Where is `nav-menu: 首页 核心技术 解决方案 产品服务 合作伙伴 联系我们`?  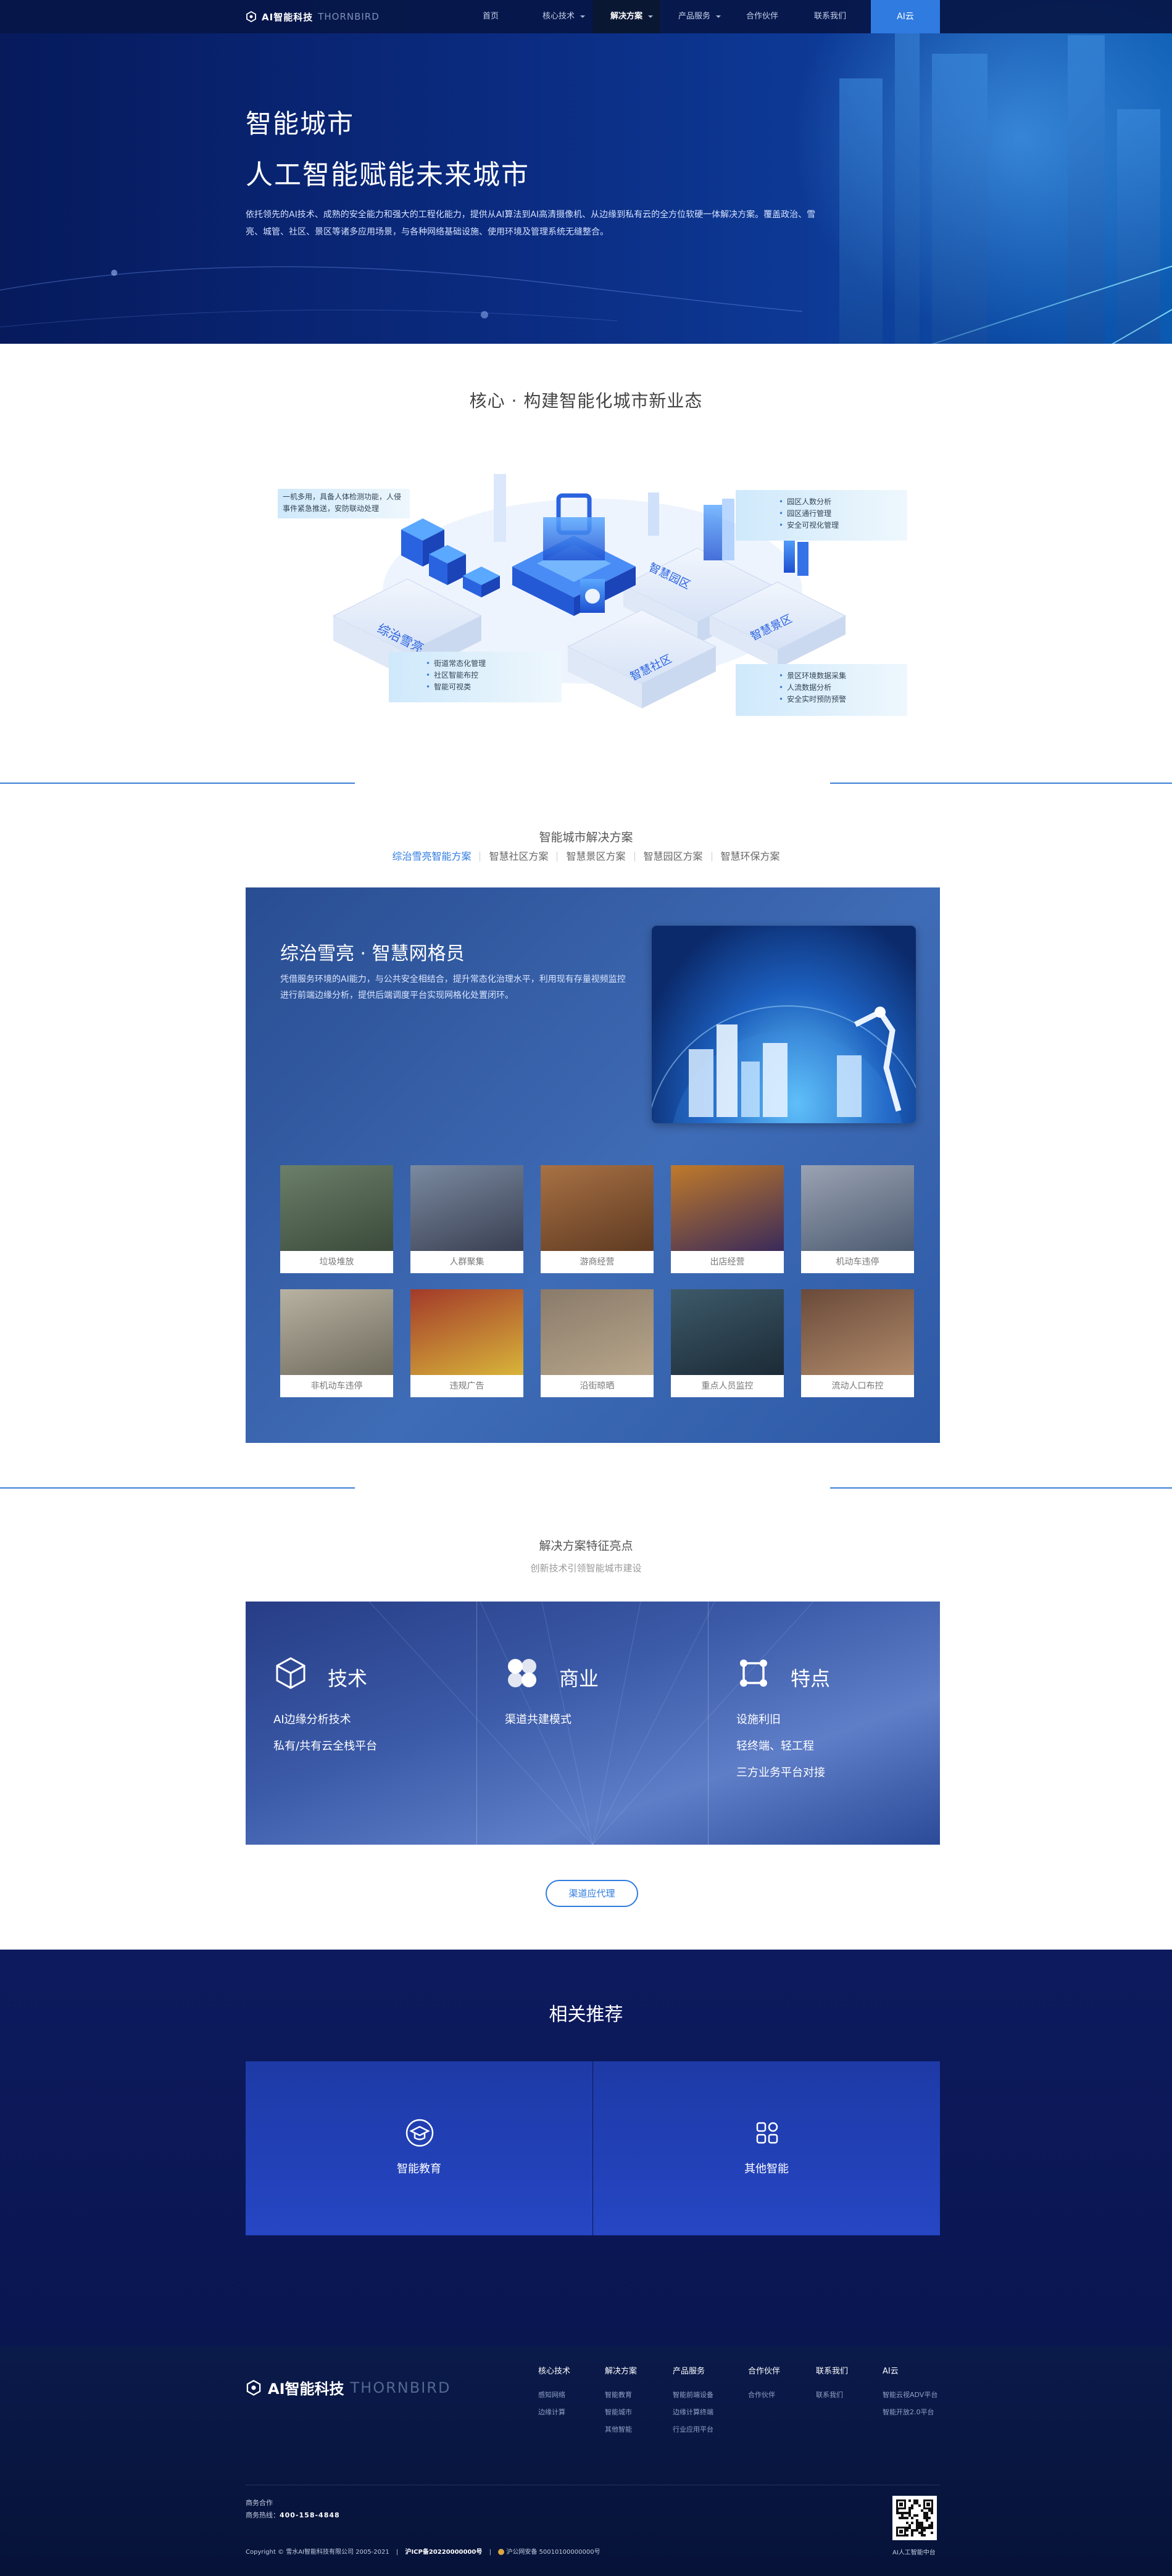 nav-menu: 首页 核心技术 解决方案 产品服务 合作伙伴 联系我们 is located at coordinates (660, 16).